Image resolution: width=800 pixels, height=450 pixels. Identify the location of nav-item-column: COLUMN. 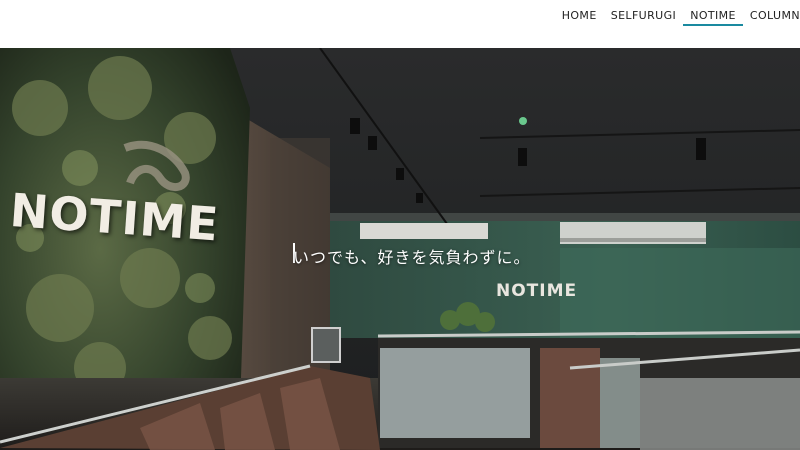
(771, 17).